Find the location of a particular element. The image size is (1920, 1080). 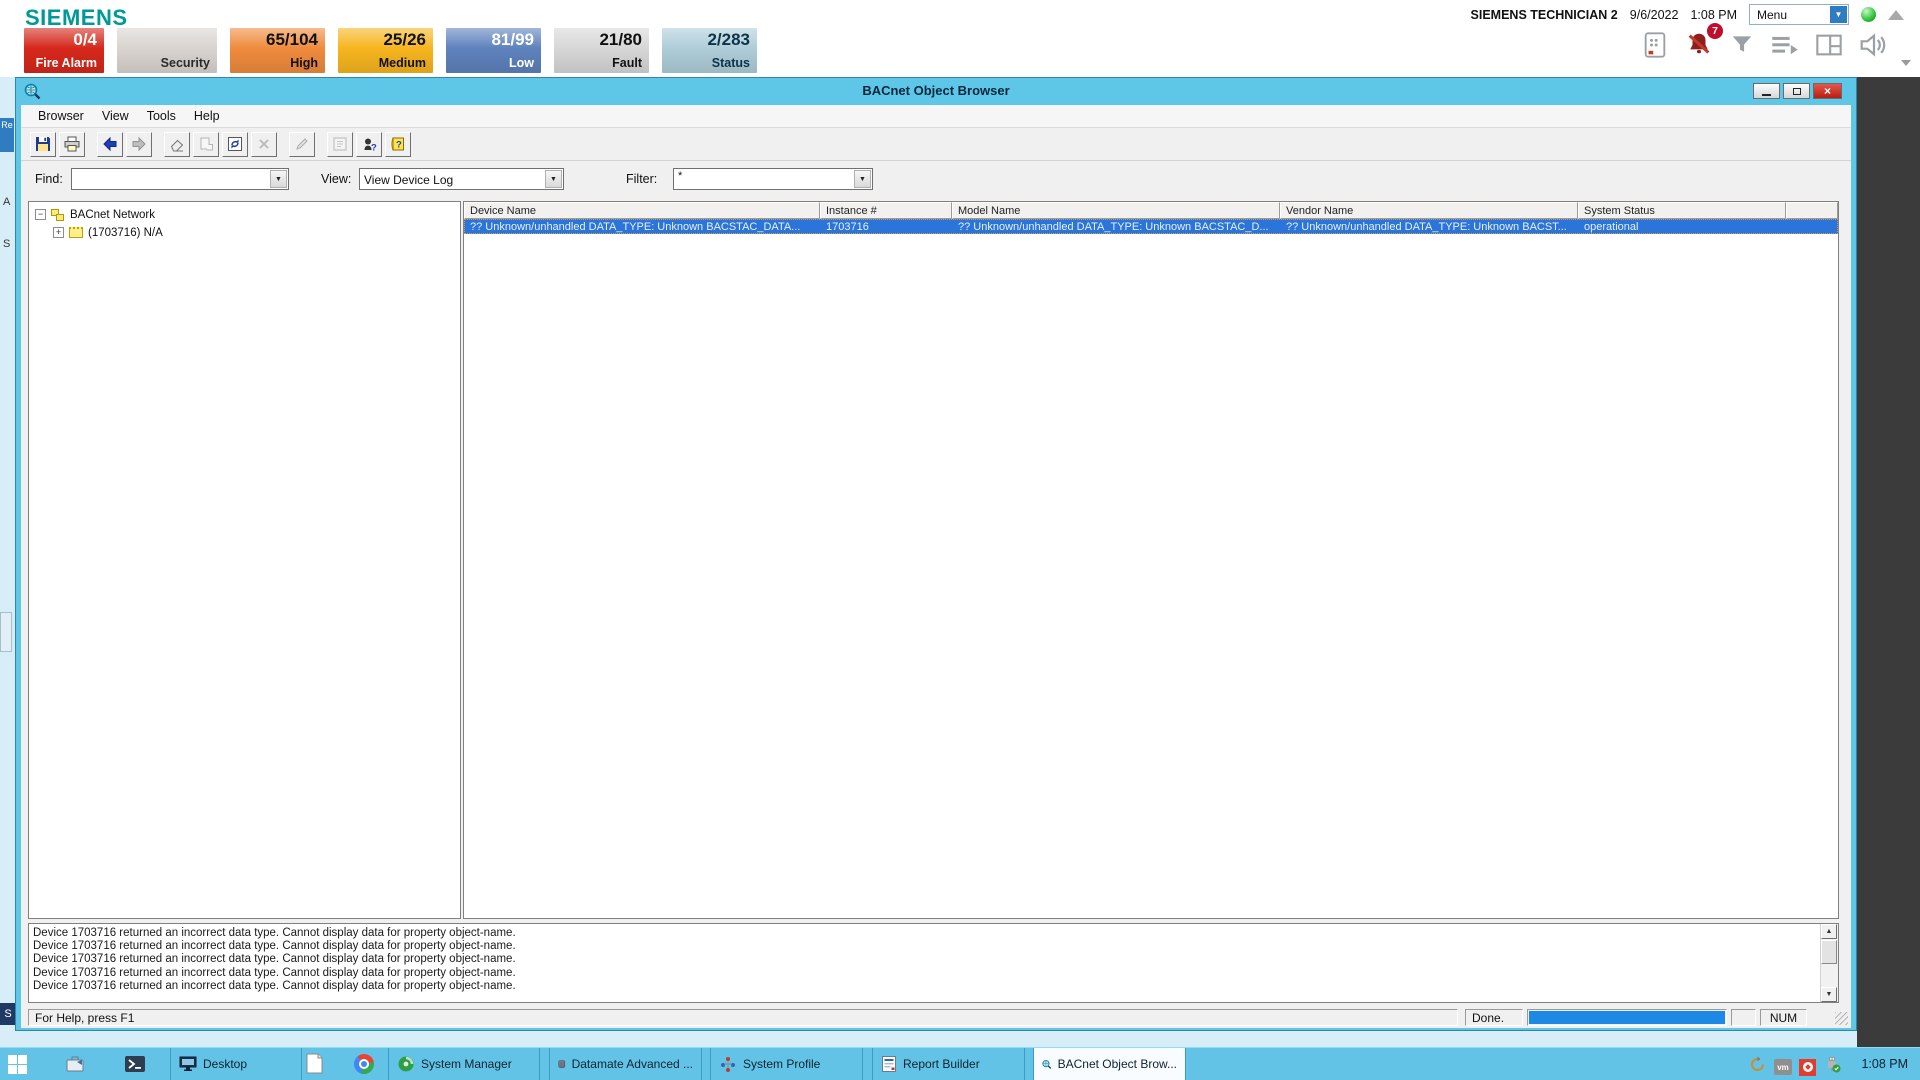

sync-icon is located at coordinates (1757, 1067).